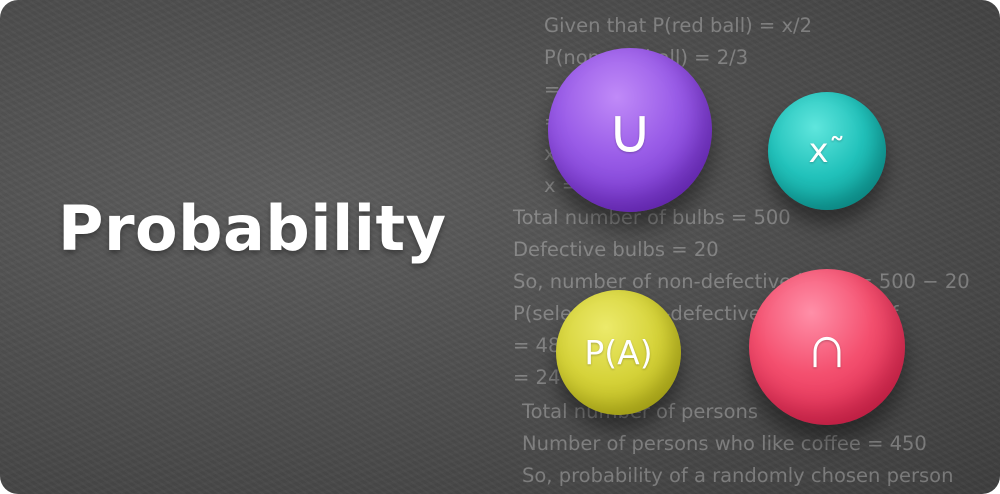 This screenshot has width=1000, height=494. I want to click on chalk-line: = 24, so click(537, 377).